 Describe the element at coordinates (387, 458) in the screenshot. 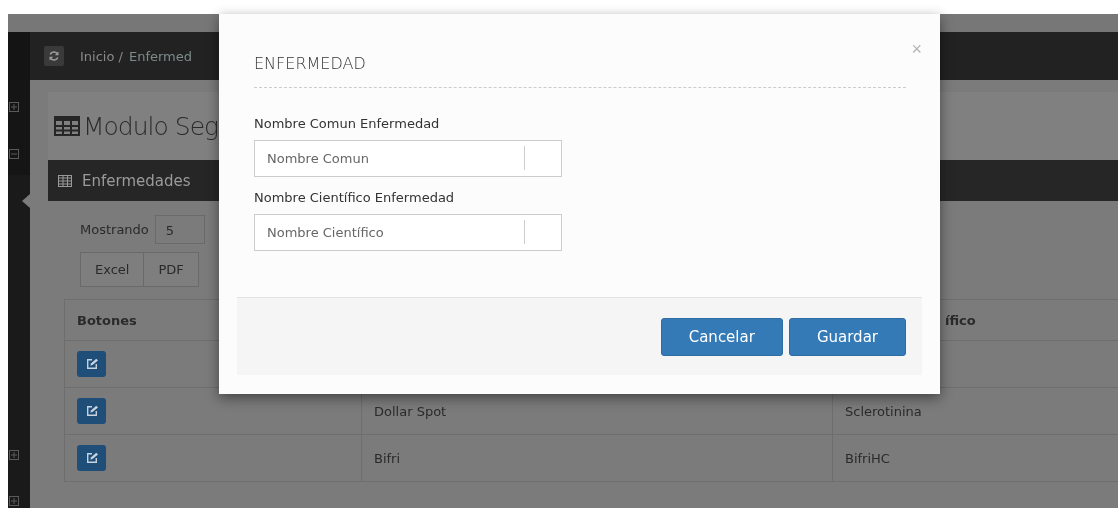

I see `table-cell: Bifri` at that location.